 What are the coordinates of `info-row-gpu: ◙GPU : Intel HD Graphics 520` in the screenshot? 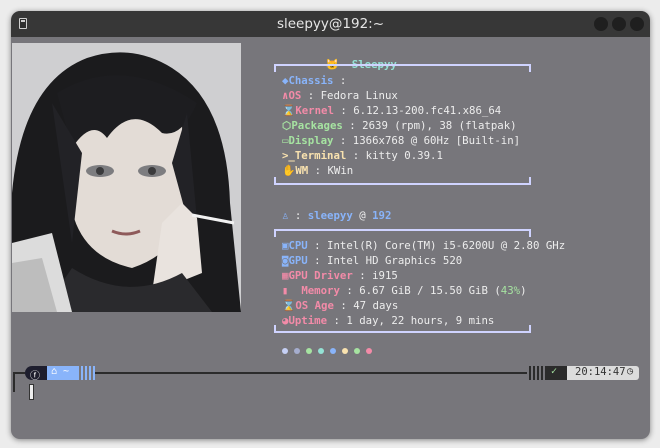 It's located at (372, 260).